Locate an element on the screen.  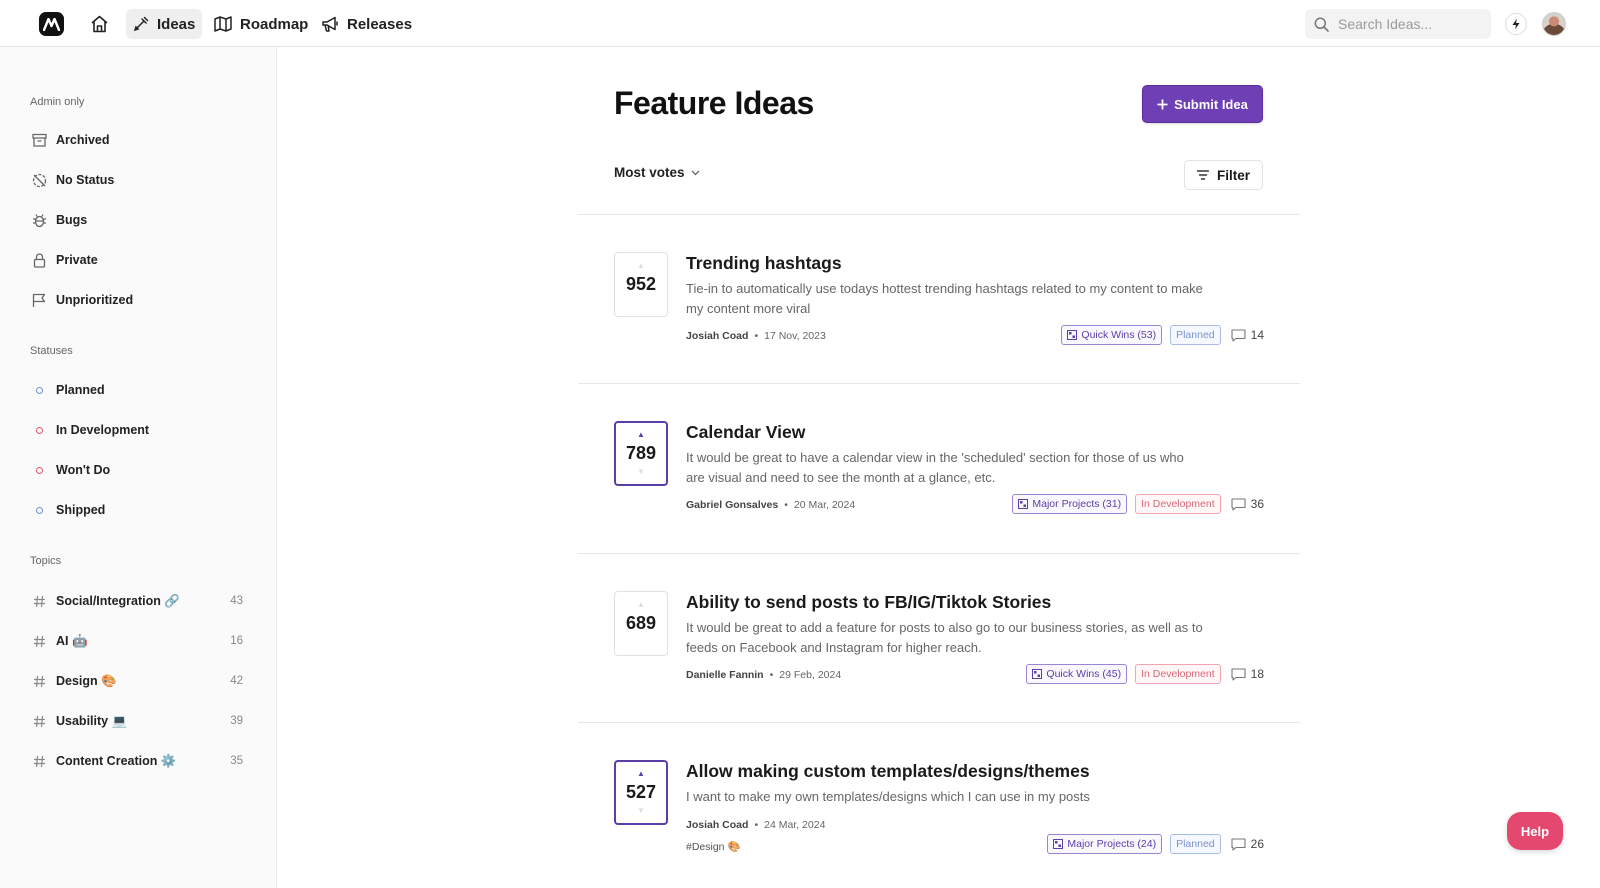
project-label: Quick Wins (53) is located at coordinates (1119, 335).